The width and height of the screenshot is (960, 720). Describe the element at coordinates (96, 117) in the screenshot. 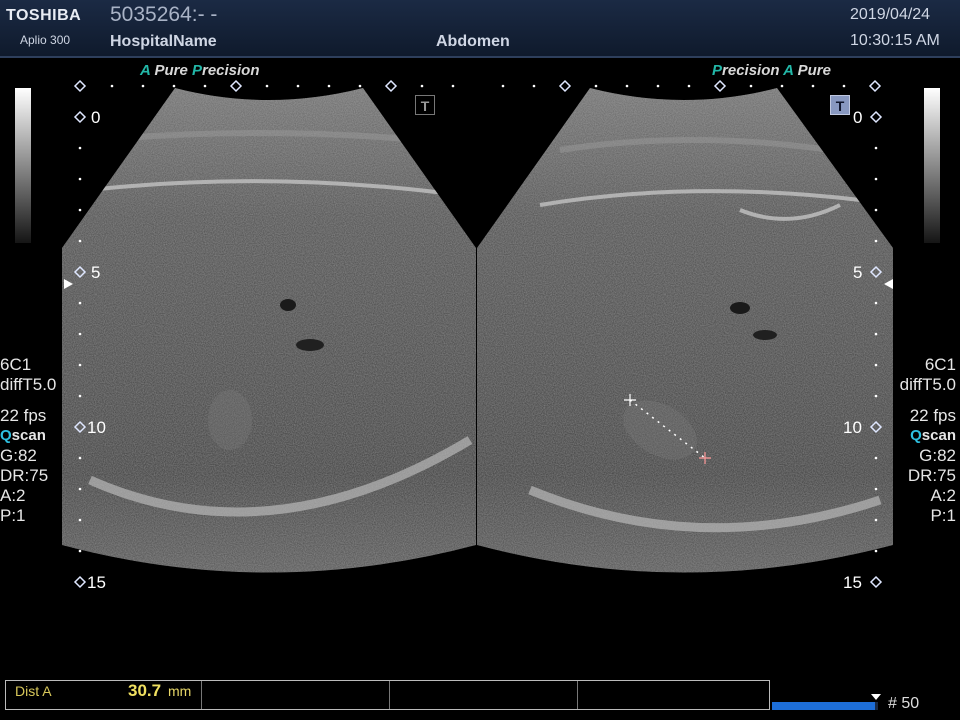

I see `left-depth-0: 0` at that location.